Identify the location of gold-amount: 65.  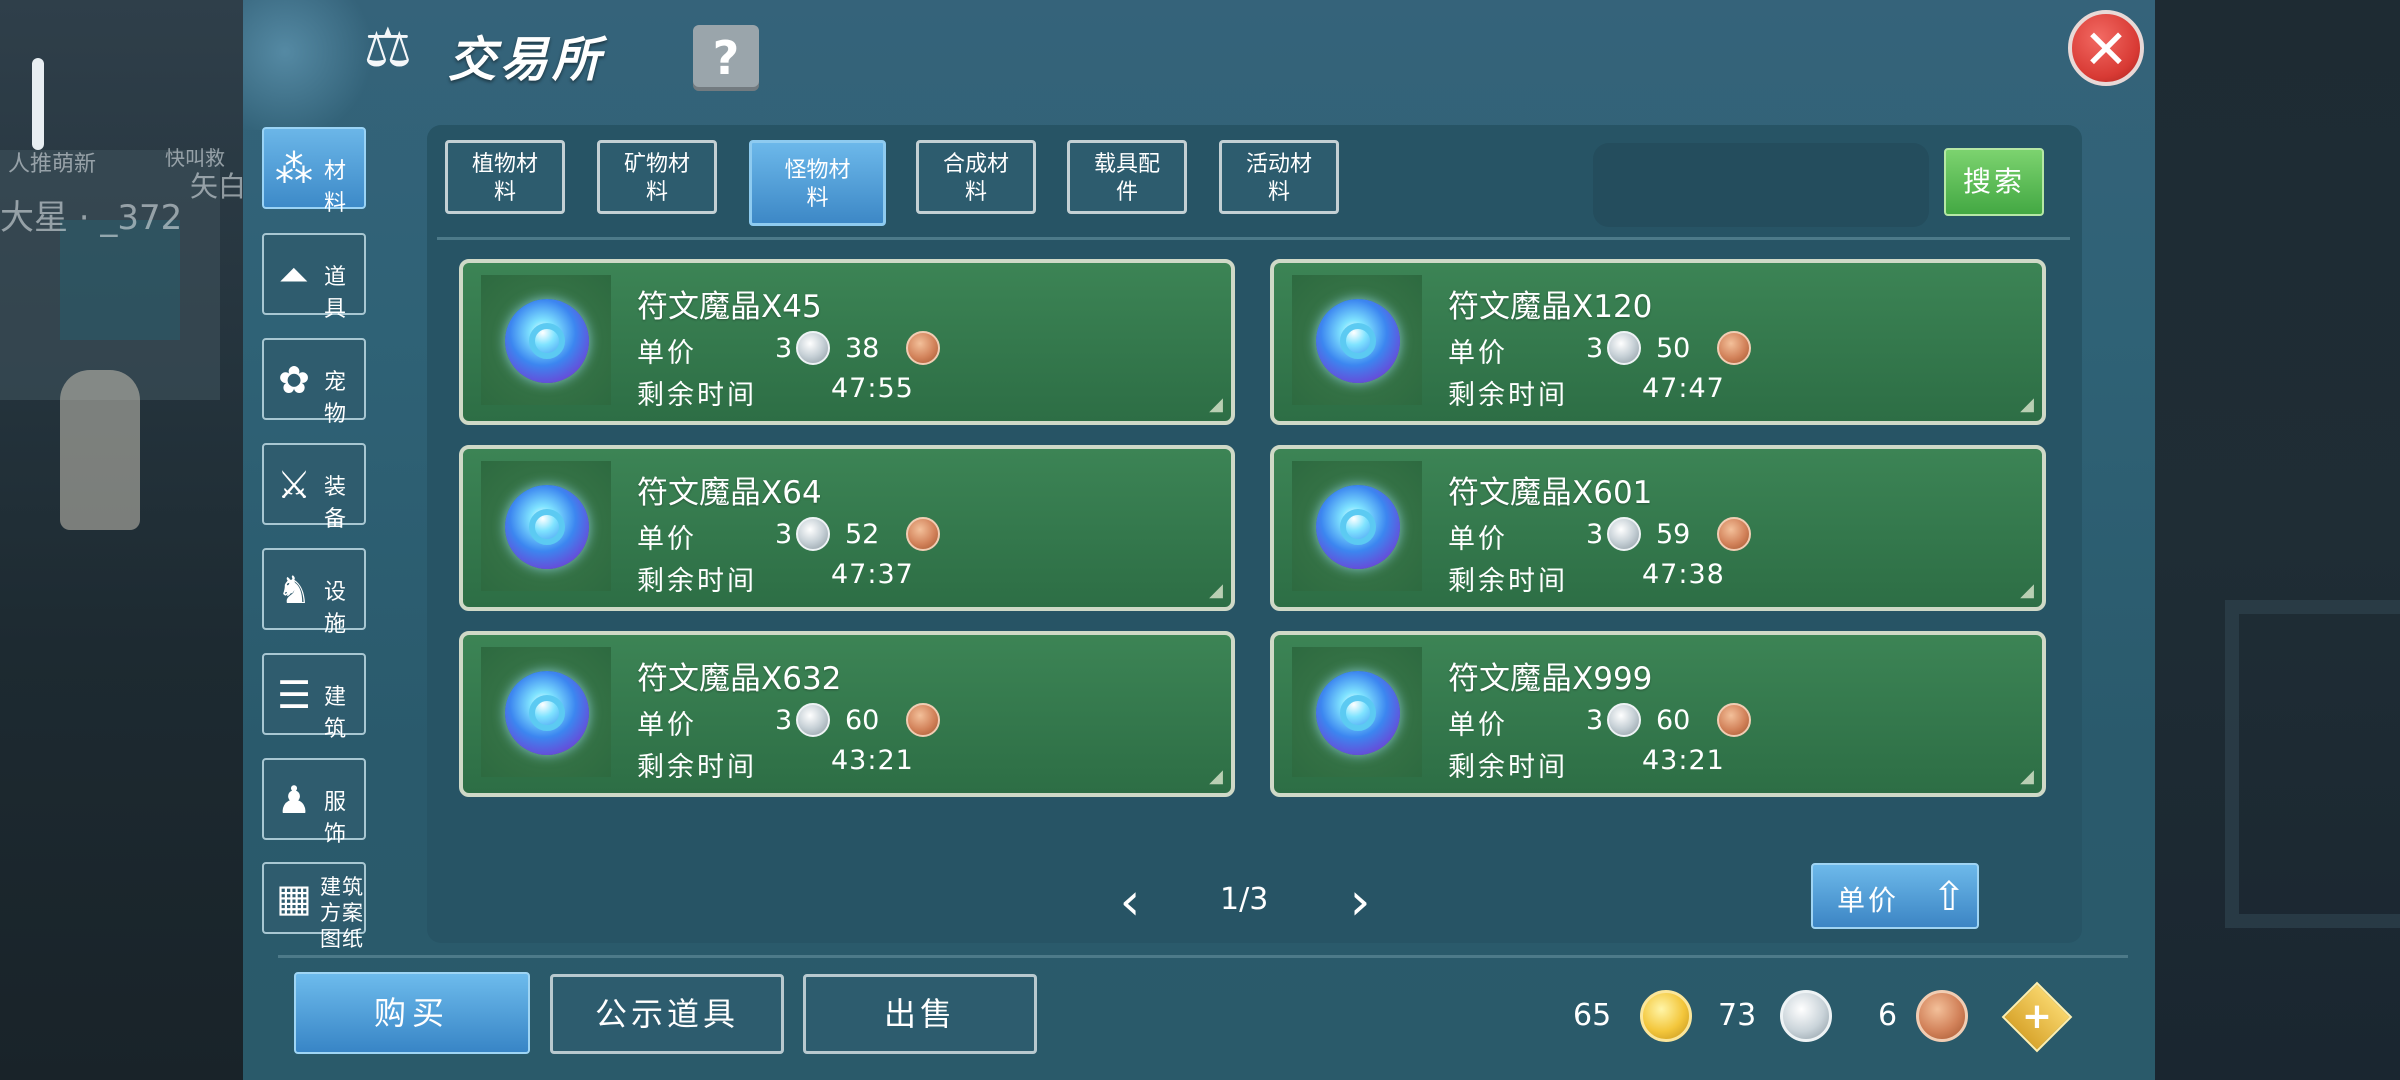
(1592, 1015).